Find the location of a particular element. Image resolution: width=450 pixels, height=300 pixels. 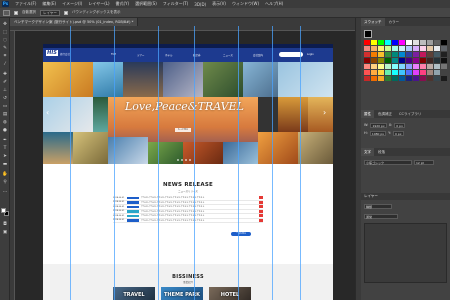

layers-panel-header: レイヤー is located at coordinates (405, 196).